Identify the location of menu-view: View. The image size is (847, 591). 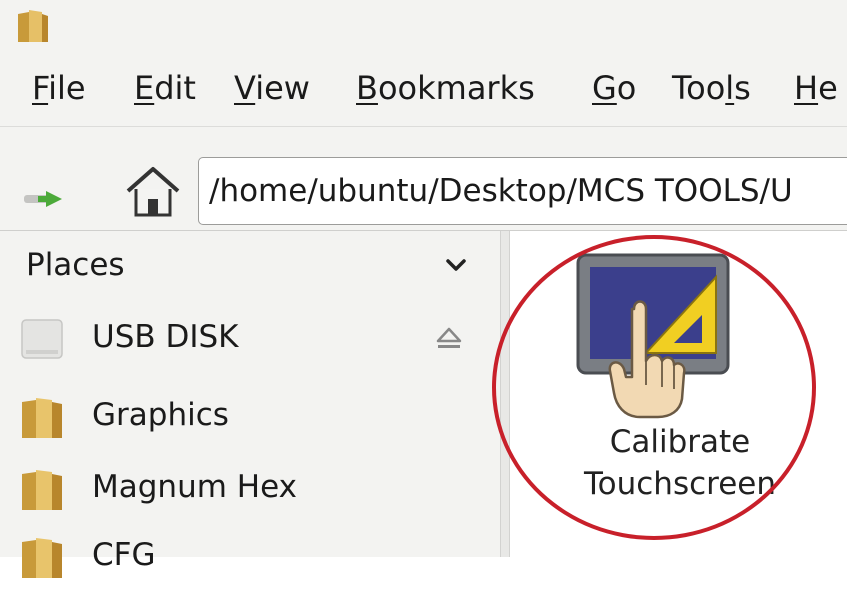
(272, 88).